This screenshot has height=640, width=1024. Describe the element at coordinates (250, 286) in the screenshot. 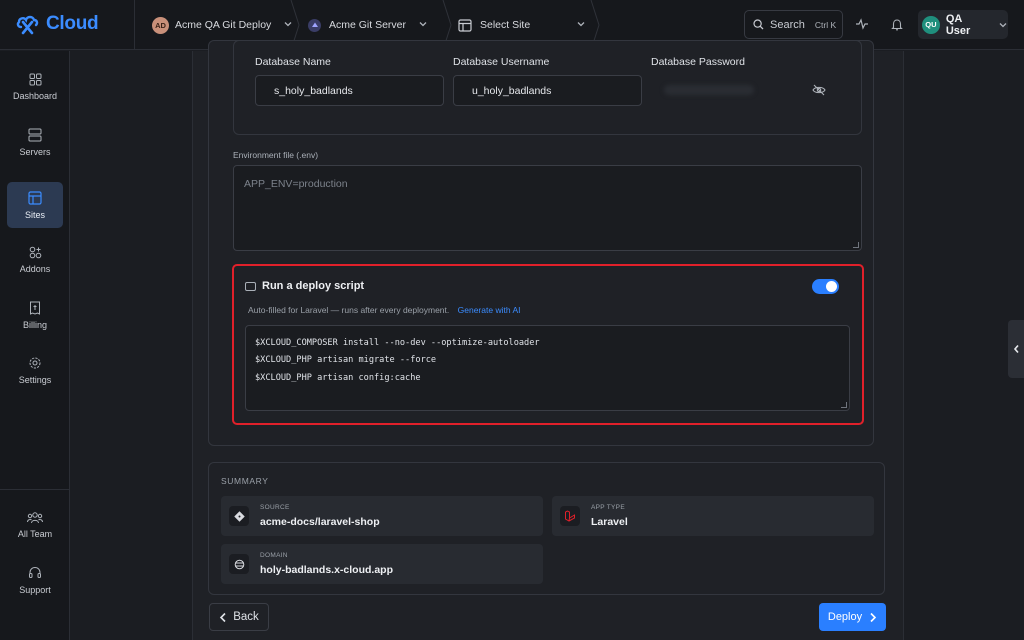

I see `terminal-icon` at that location.